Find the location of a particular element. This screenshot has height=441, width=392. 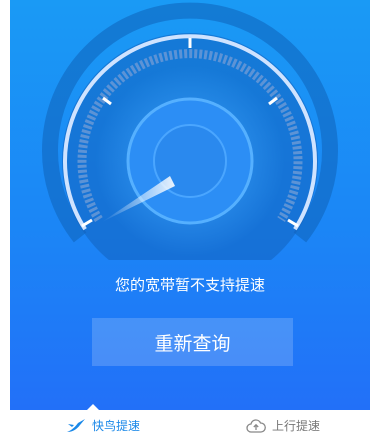

tab-upload-speedup-label: 上行提速 is located at coordinates (296, 426).